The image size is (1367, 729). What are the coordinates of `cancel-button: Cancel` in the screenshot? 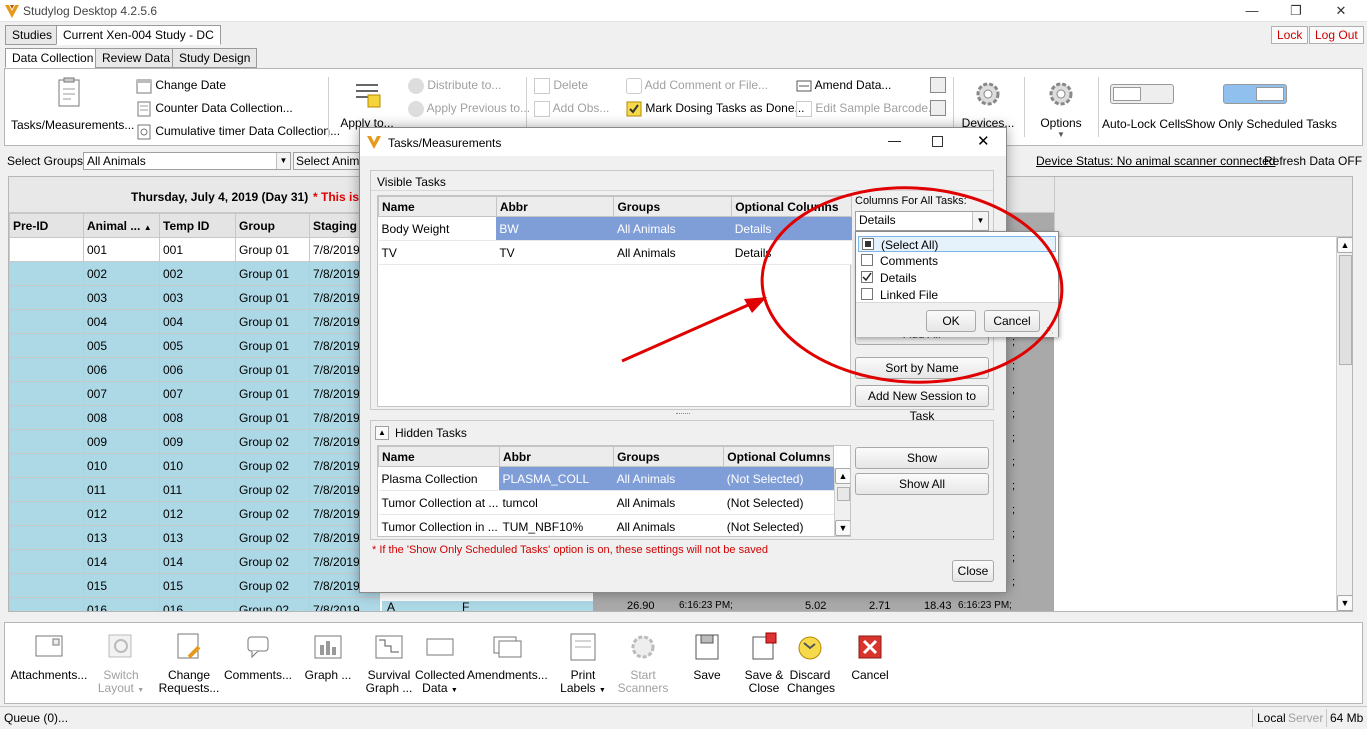 It's located at (870, 656).